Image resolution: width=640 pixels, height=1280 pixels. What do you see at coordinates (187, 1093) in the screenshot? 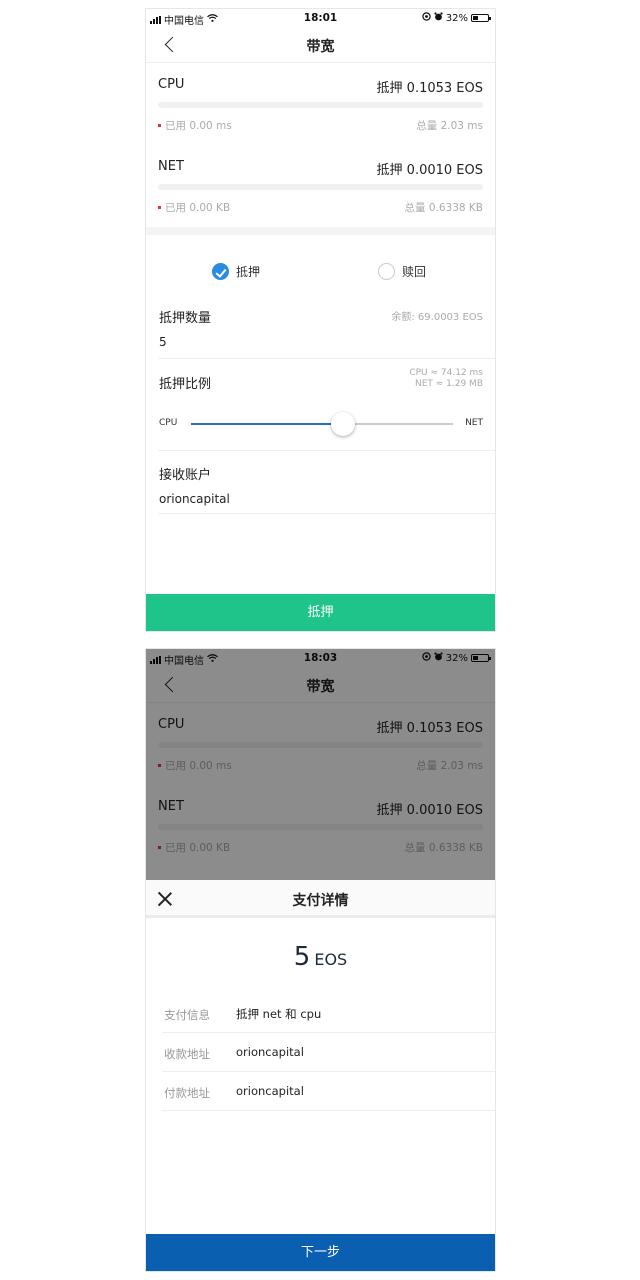
I see `info-key: 付款地址` at bounding box center [187, 1093].